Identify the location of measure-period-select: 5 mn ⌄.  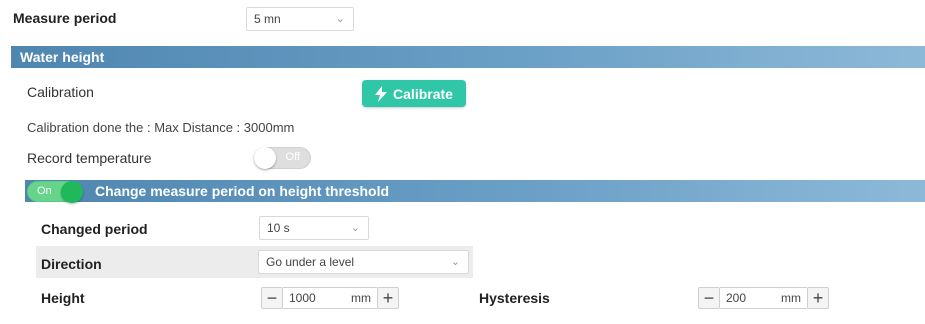
(300, 19).